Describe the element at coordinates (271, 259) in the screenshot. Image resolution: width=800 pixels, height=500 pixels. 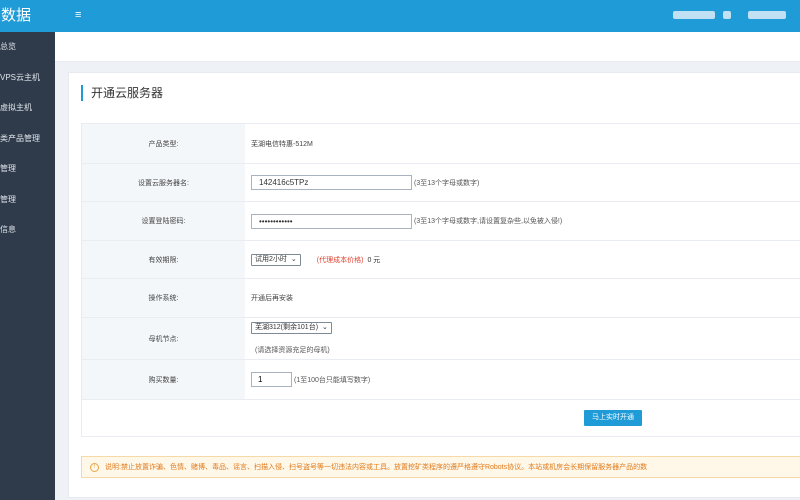
I see `period-selected-value: 试用2小时` at that location.